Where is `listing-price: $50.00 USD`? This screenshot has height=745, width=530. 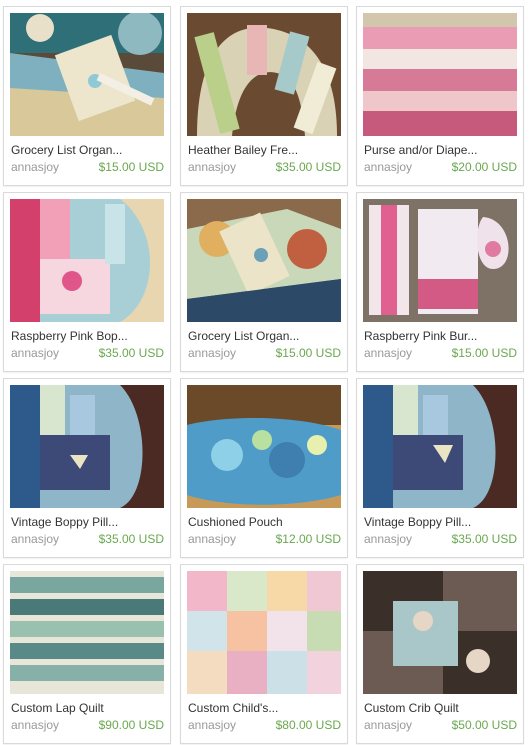
listing-price: $50.00 USD is located at coordinates (484, 725).